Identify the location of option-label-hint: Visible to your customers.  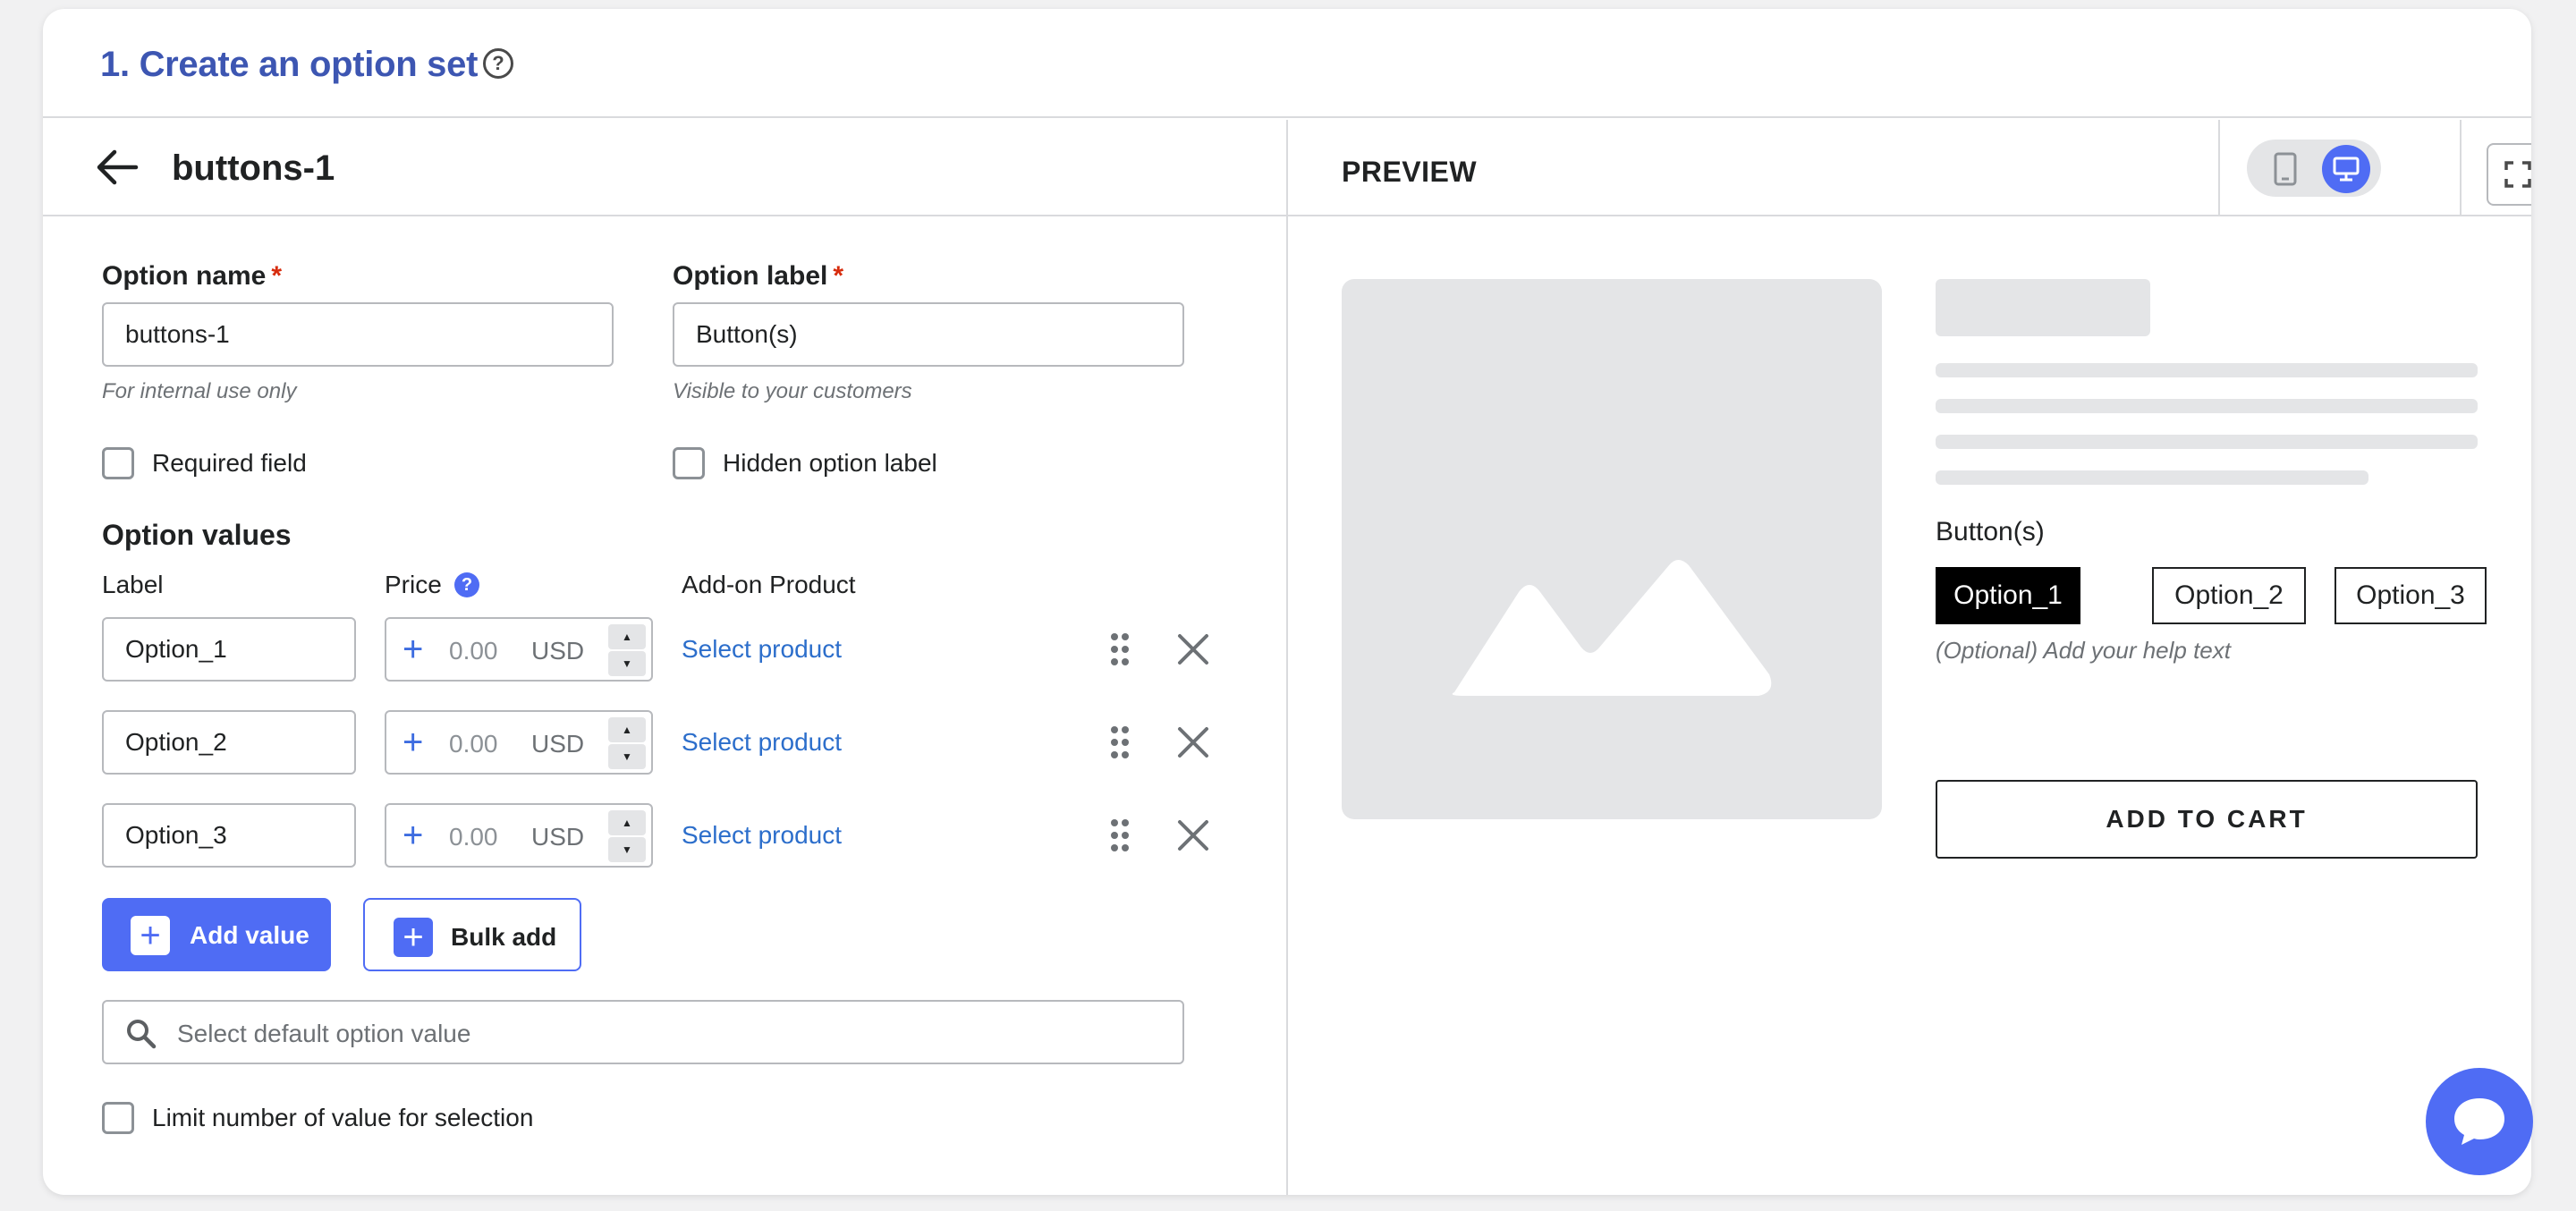
(792, 391).